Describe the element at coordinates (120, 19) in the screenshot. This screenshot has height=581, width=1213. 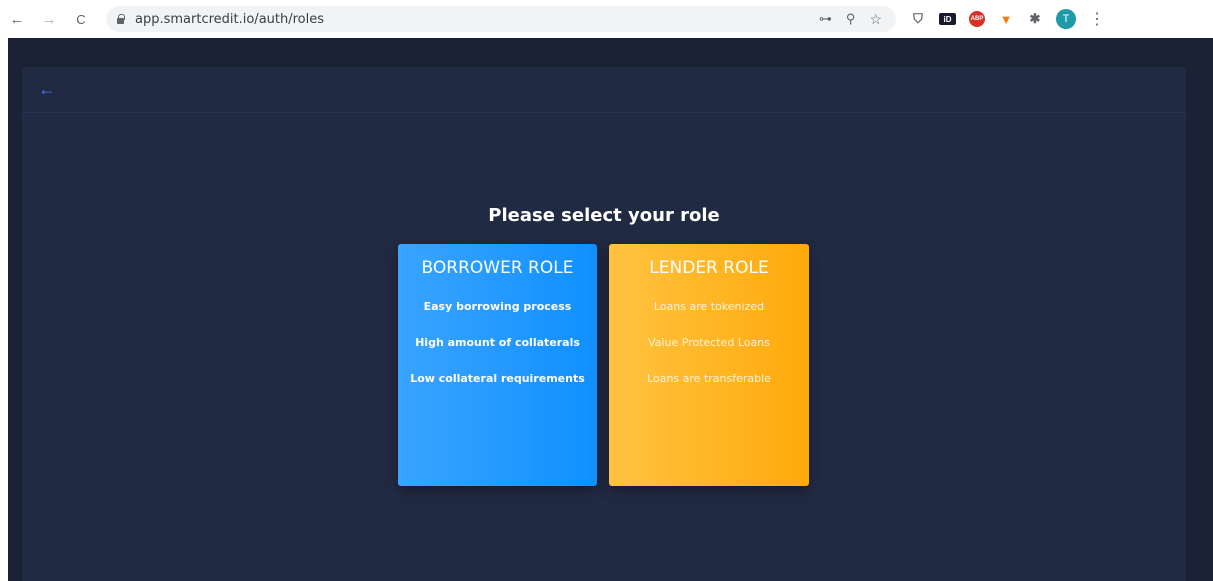
I see `lock-icon` at that location.